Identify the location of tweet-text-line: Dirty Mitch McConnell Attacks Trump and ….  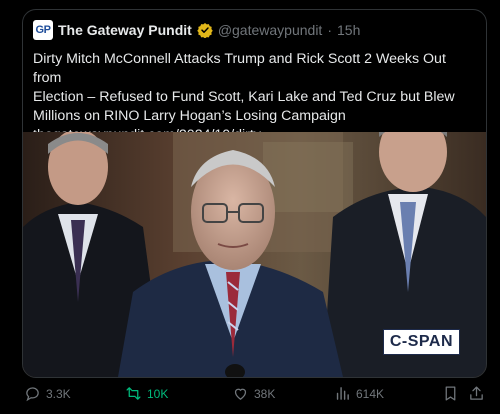
(239, 68).